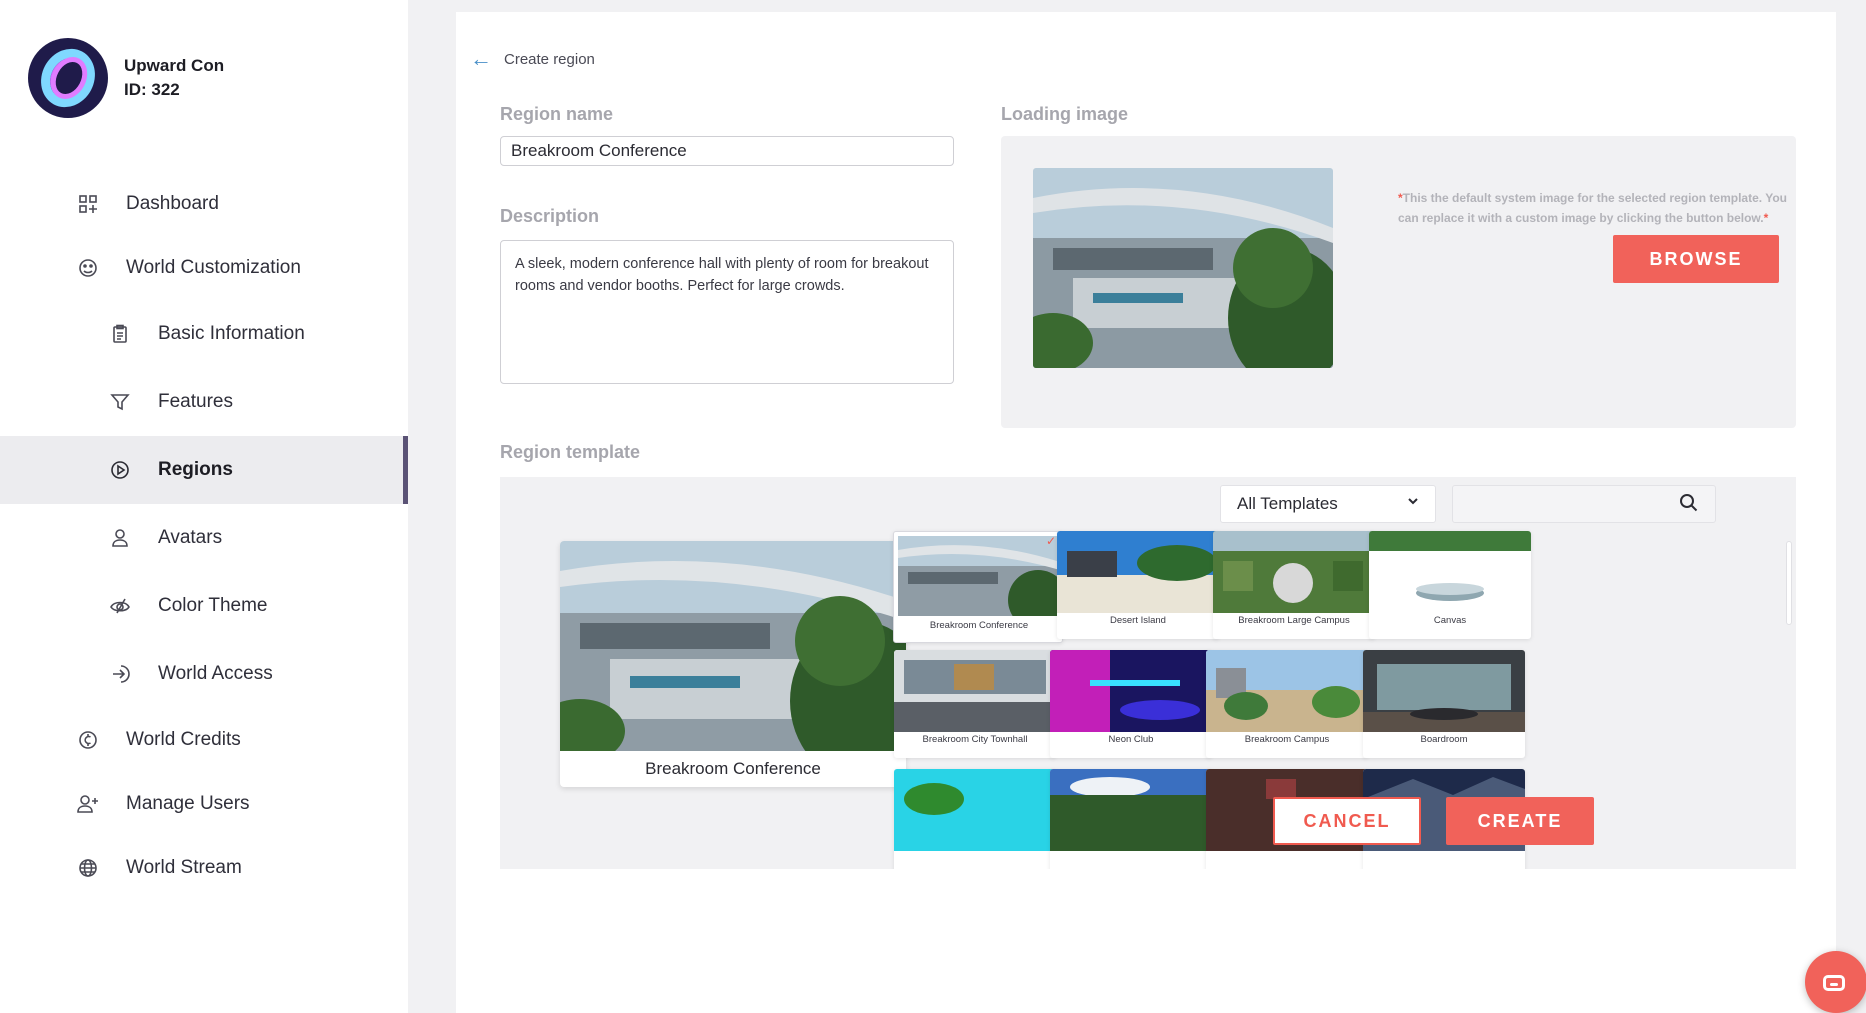  Describe the element at coordinates (1287, 739) in the screenshot. I see `template-tile-label: Breakroom Campus` at that location.